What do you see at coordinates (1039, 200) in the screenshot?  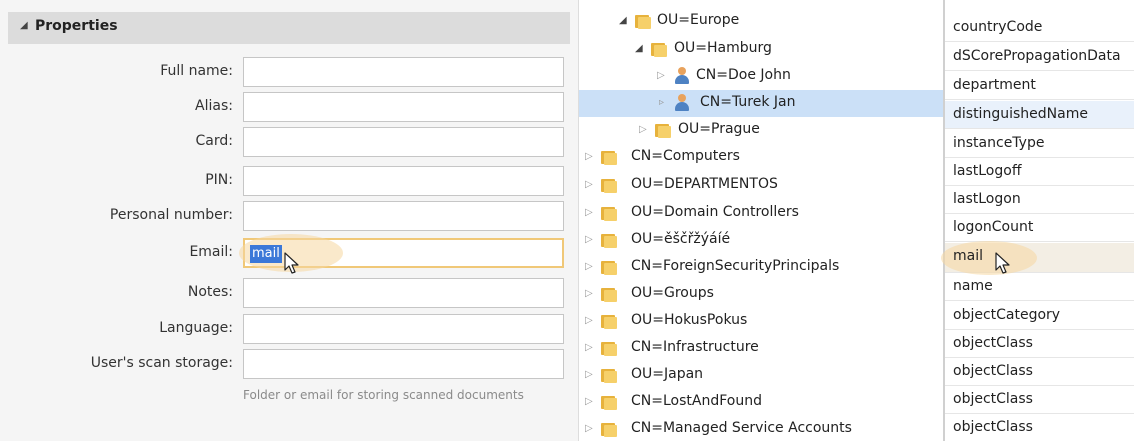 I see `attribute-item: lastLogon` at bounding box center [1039, 200].